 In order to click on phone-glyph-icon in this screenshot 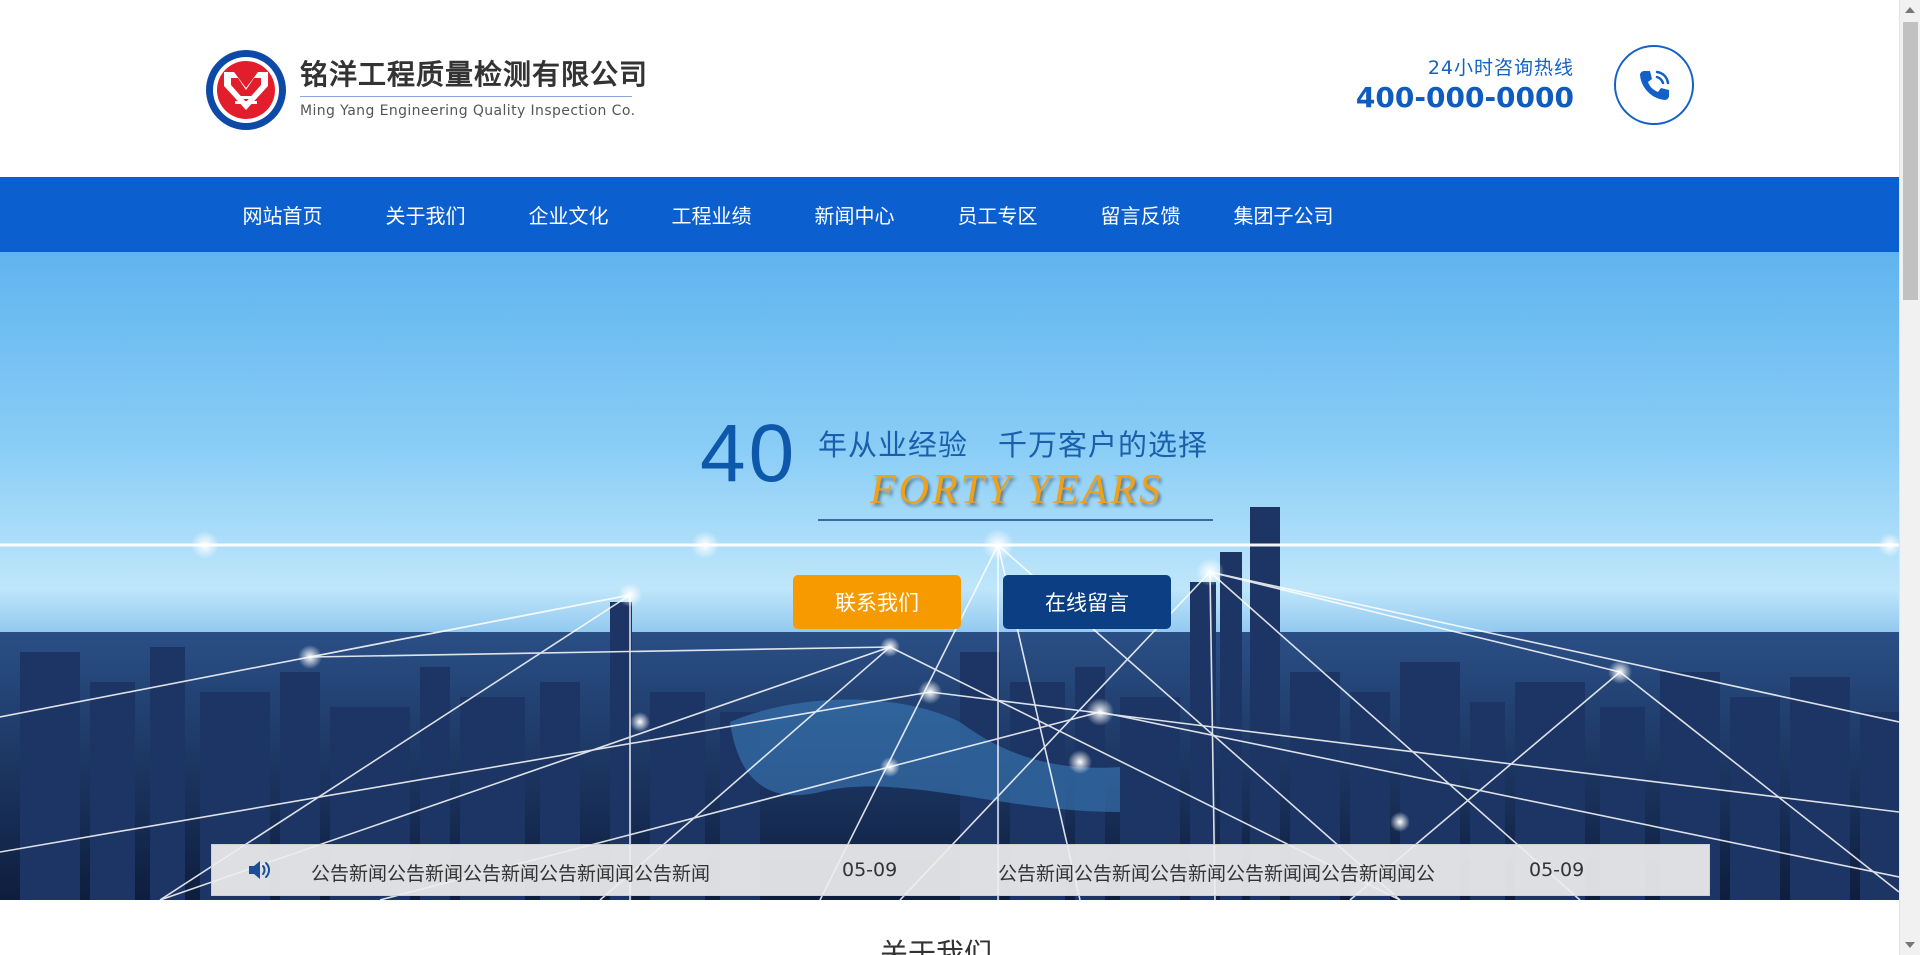, I will do `click(1655, 85)`.